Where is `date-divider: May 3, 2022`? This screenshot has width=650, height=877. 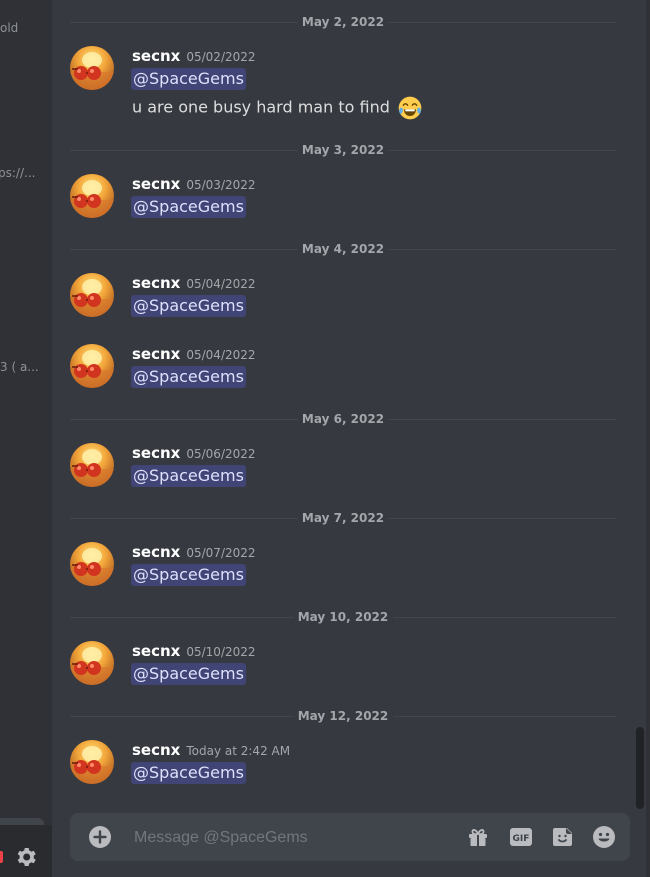 date-divider: May 3, 2022 is located at coordinates (343, 150).